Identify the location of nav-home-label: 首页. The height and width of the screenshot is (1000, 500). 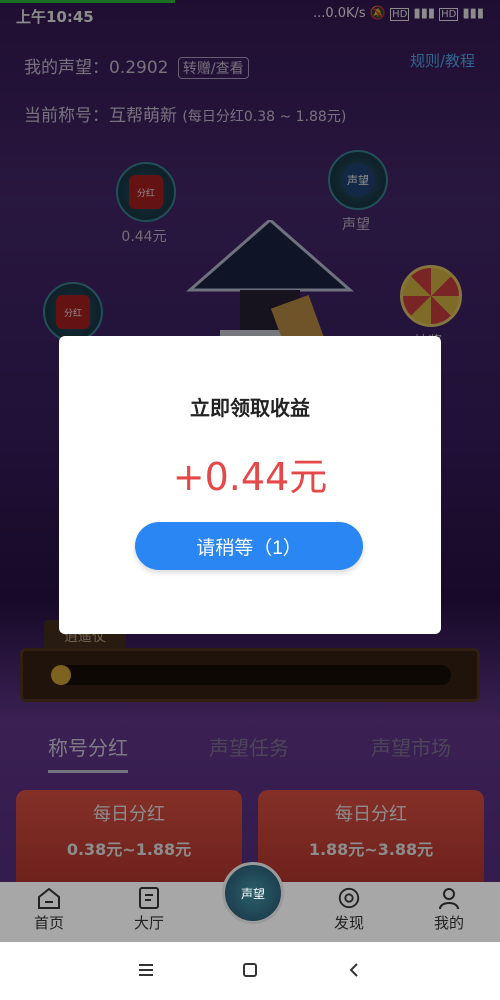
(48, 923).